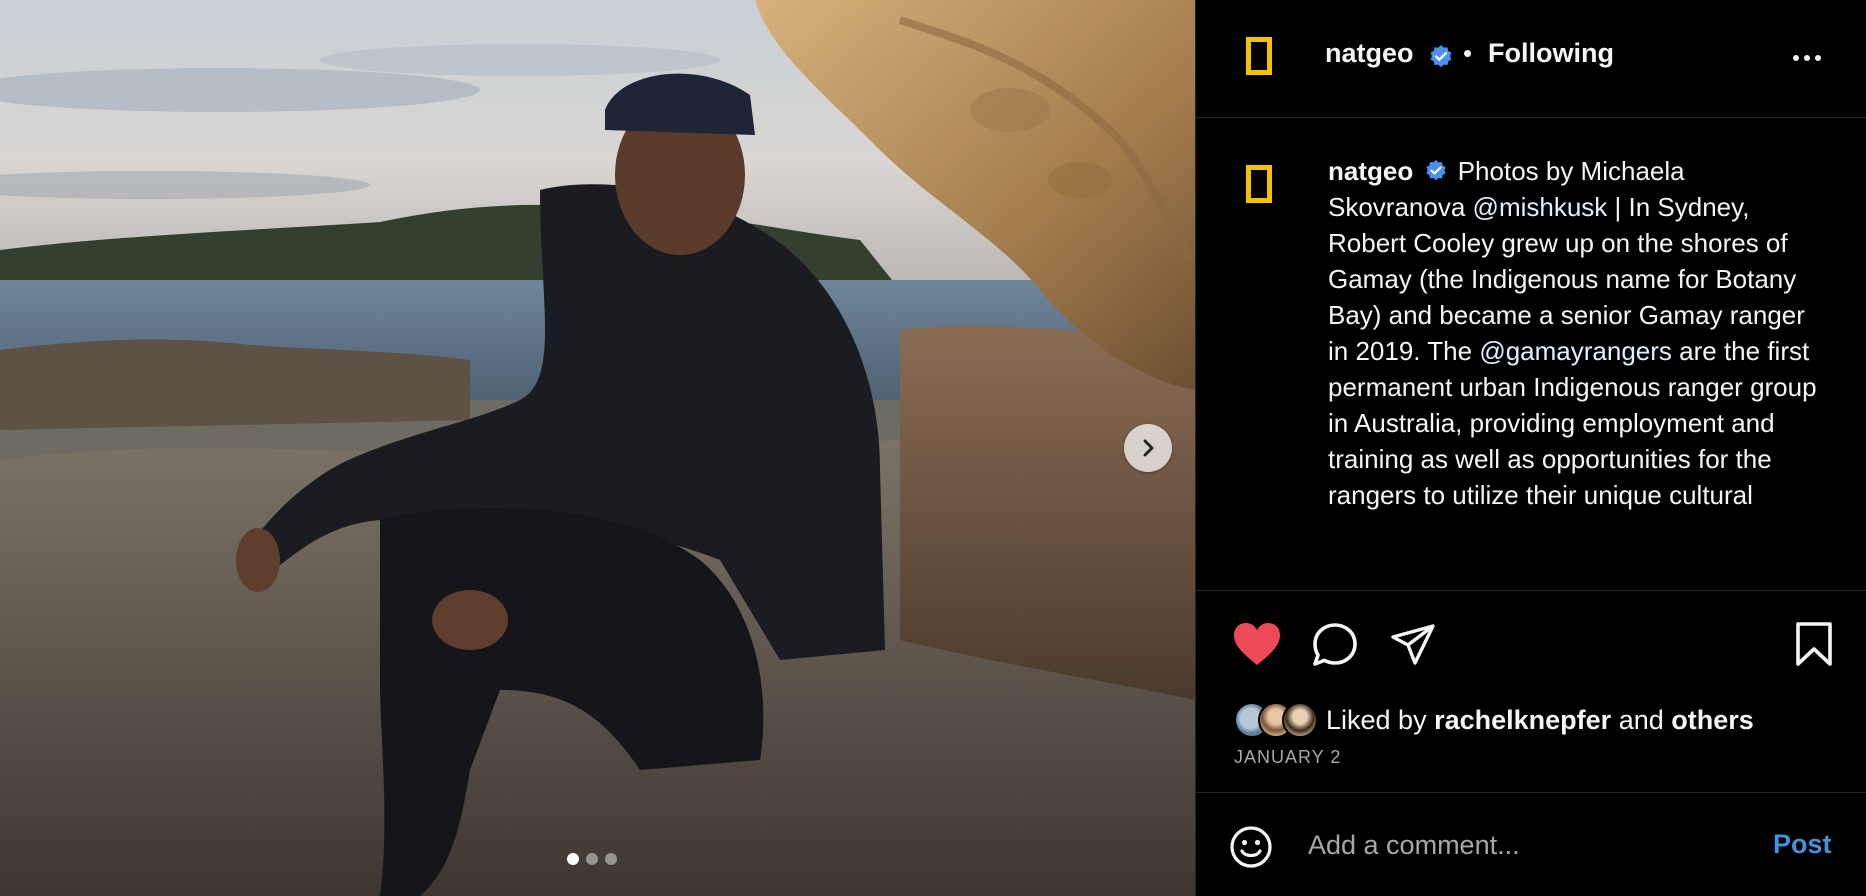 This screenshot has width=1866, height=896. What do you see at coordinates (1257, 644) in the screenshot?
I see `heart-filled-icon` at bounding box center [1257, 644].